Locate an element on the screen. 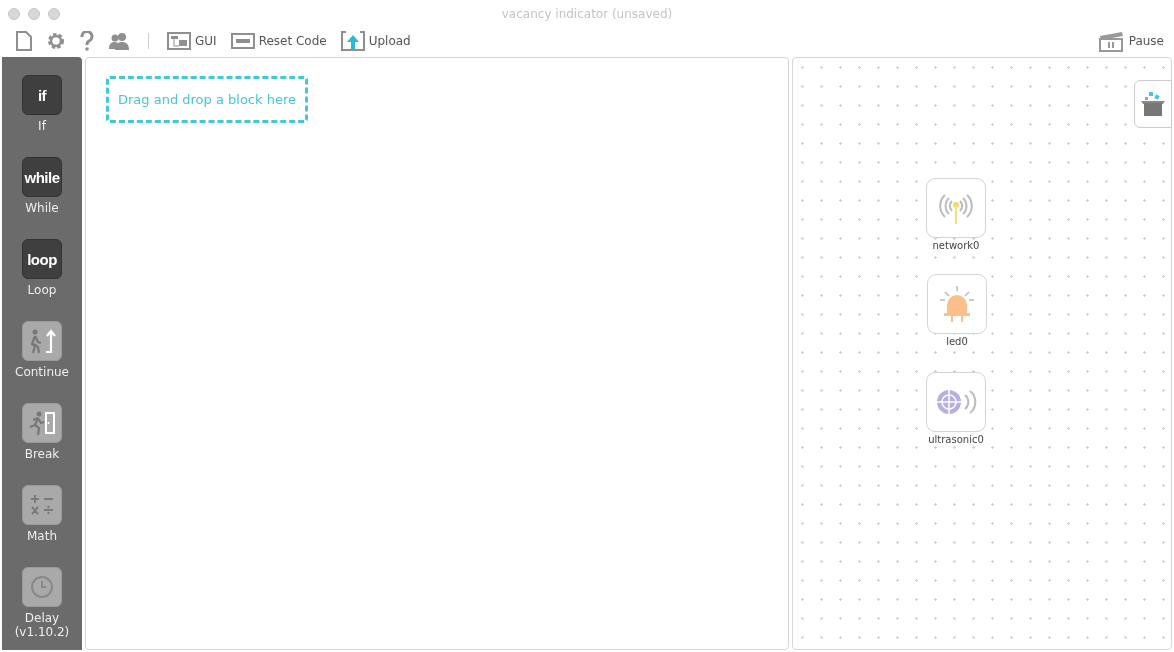 The image size is (1174, 652). version-label: (v1.10.2) is located at coordinates (42, 632).